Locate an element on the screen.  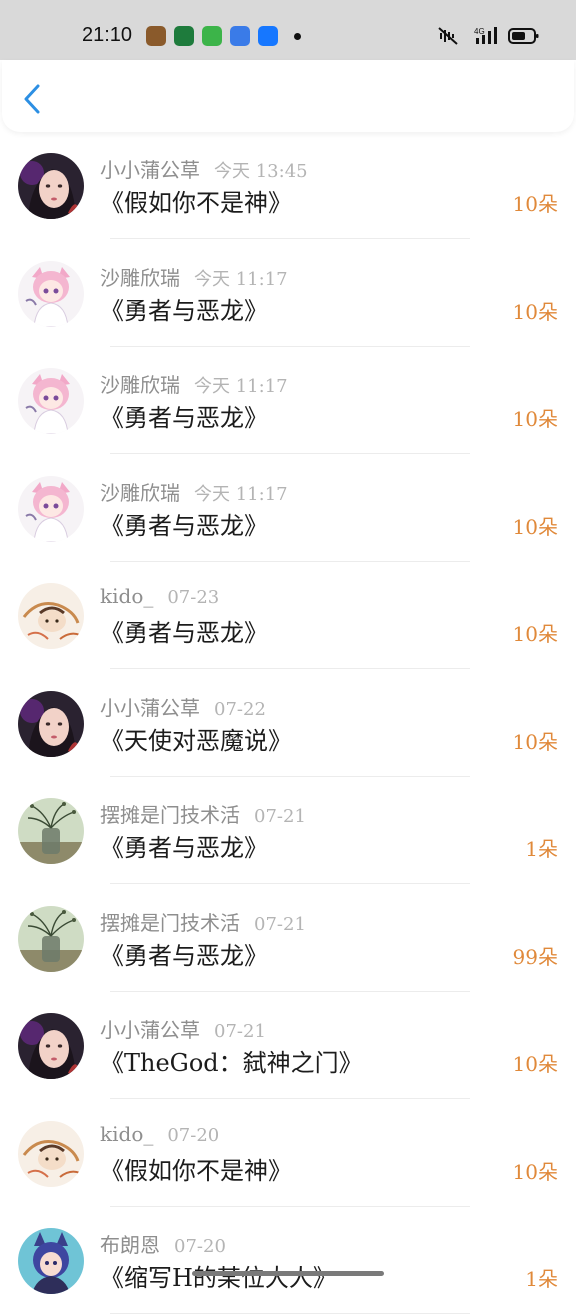
timestamp: 07-23 is located at coordinates (193, 597).